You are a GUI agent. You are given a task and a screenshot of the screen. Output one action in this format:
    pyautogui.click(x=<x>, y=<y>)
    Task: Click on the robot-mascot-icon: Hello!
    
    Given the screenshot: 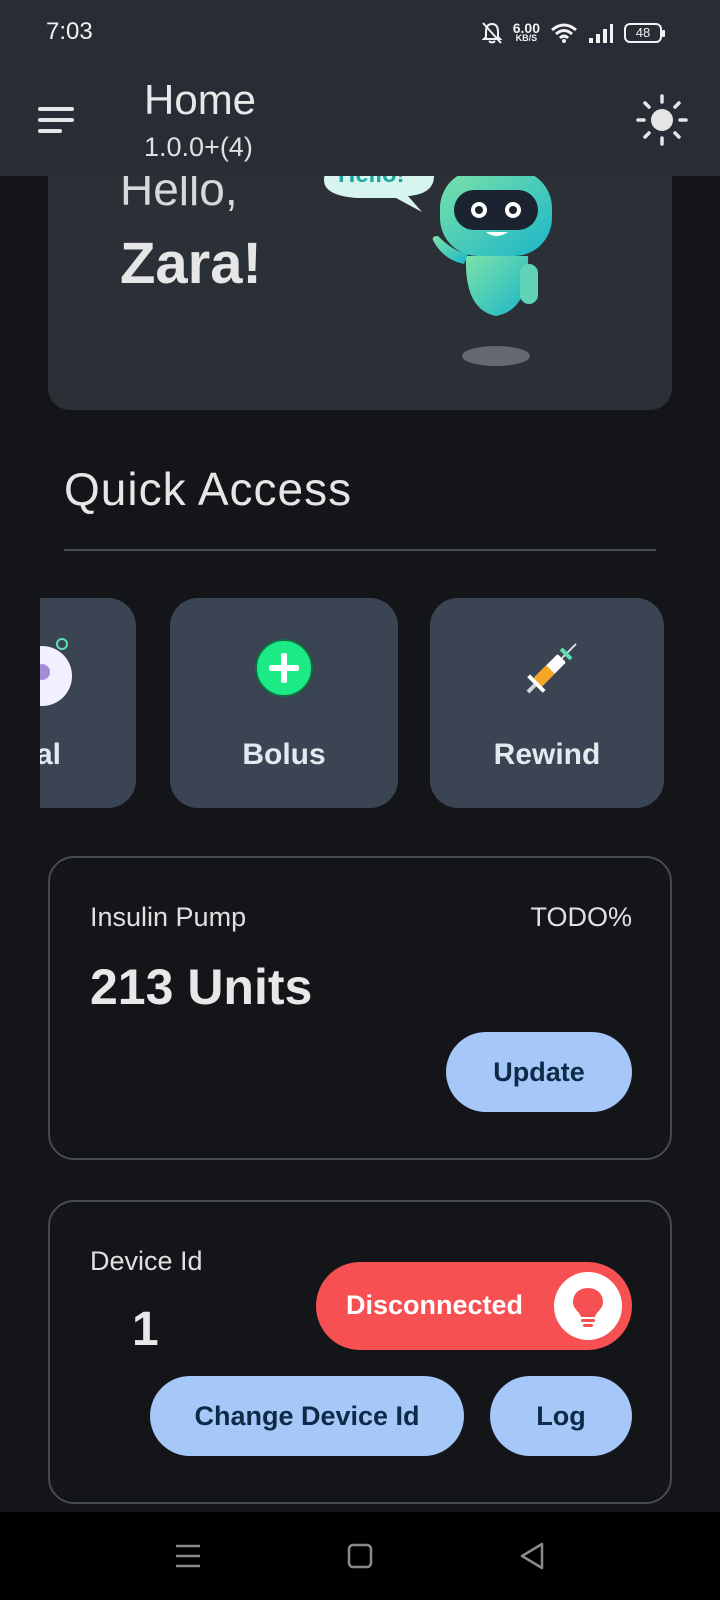 What is the action you would take?
    pyautogui.click(x=438, y=263)
    